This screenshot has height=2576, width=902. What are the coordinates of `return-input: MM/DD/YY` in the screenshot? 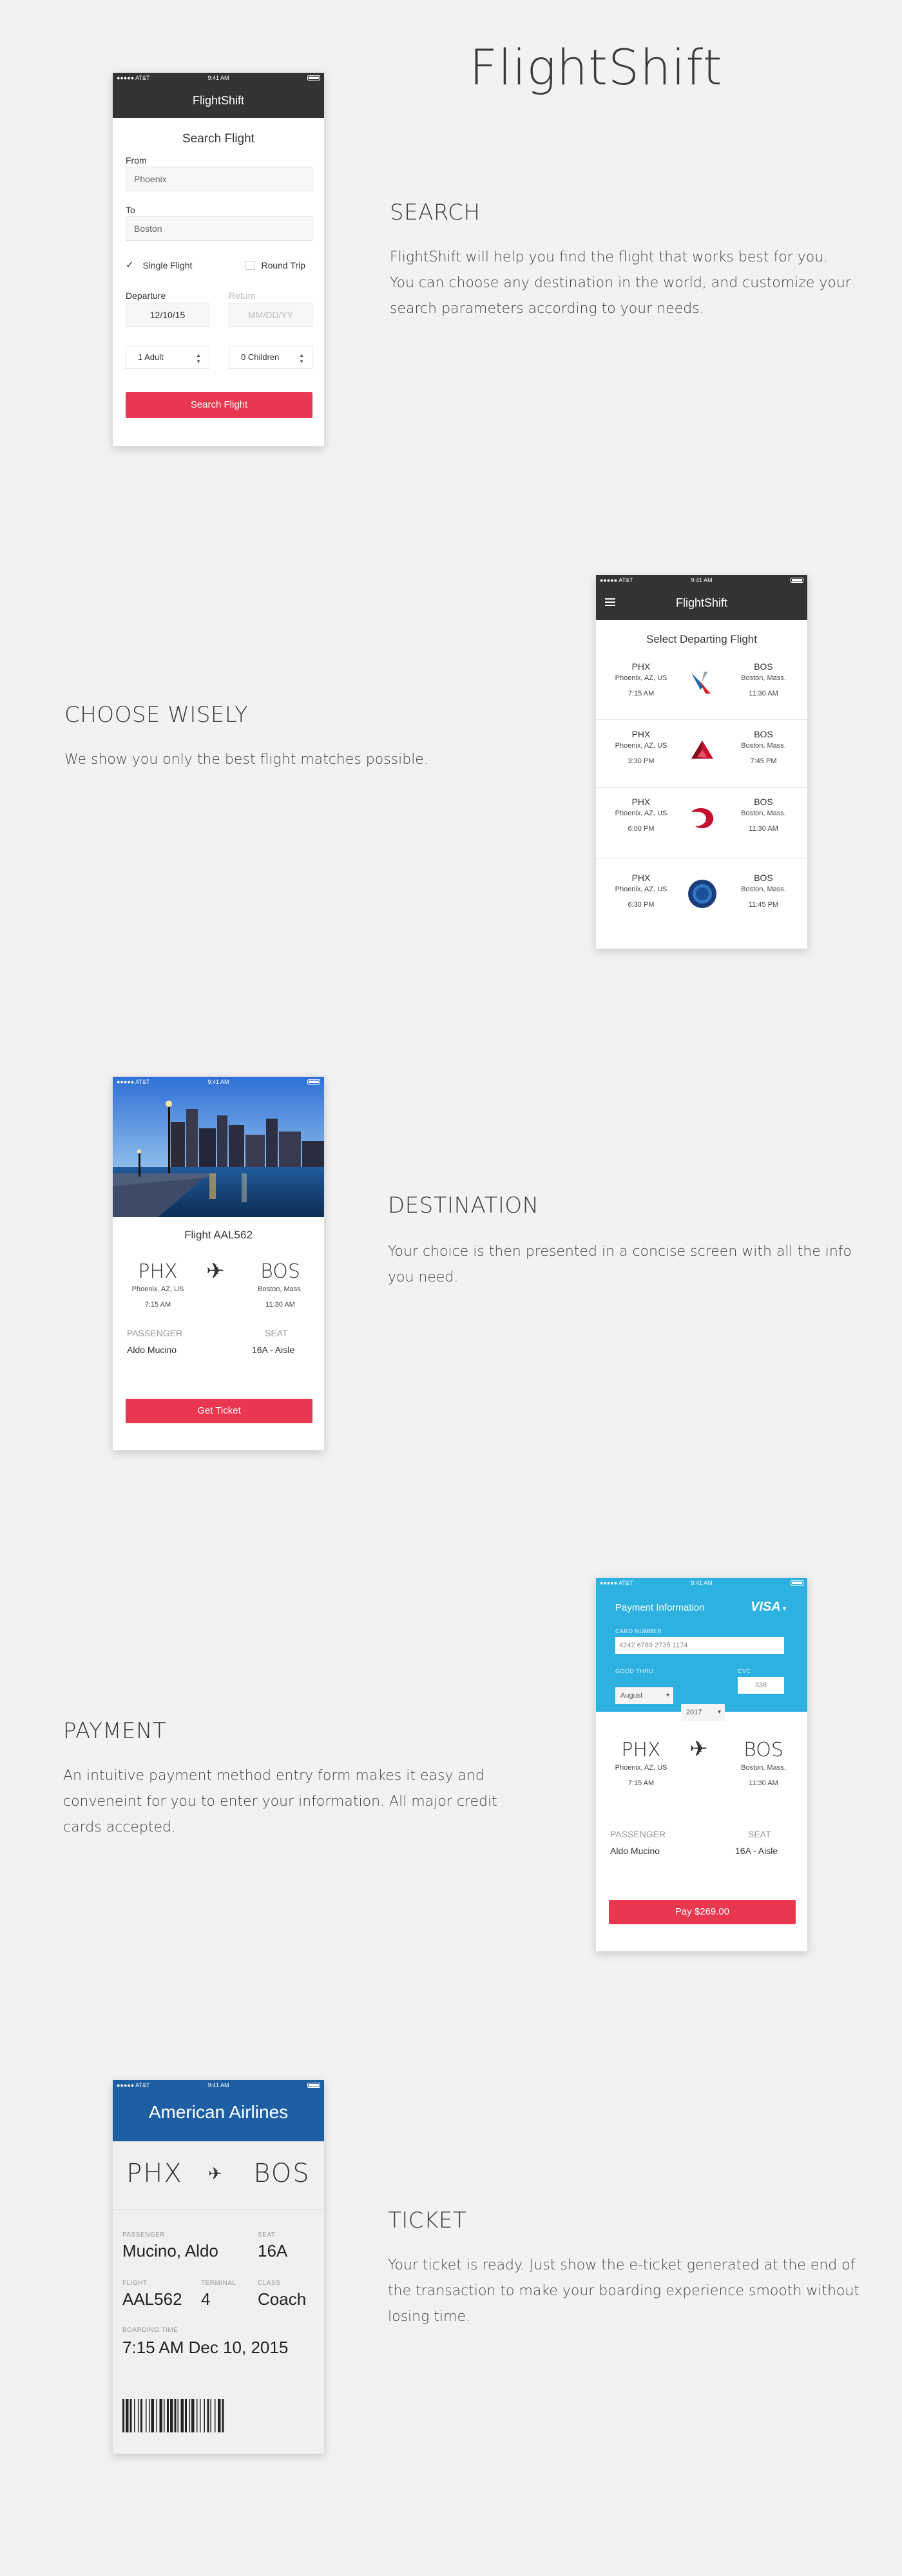 It's located at (270, 315).